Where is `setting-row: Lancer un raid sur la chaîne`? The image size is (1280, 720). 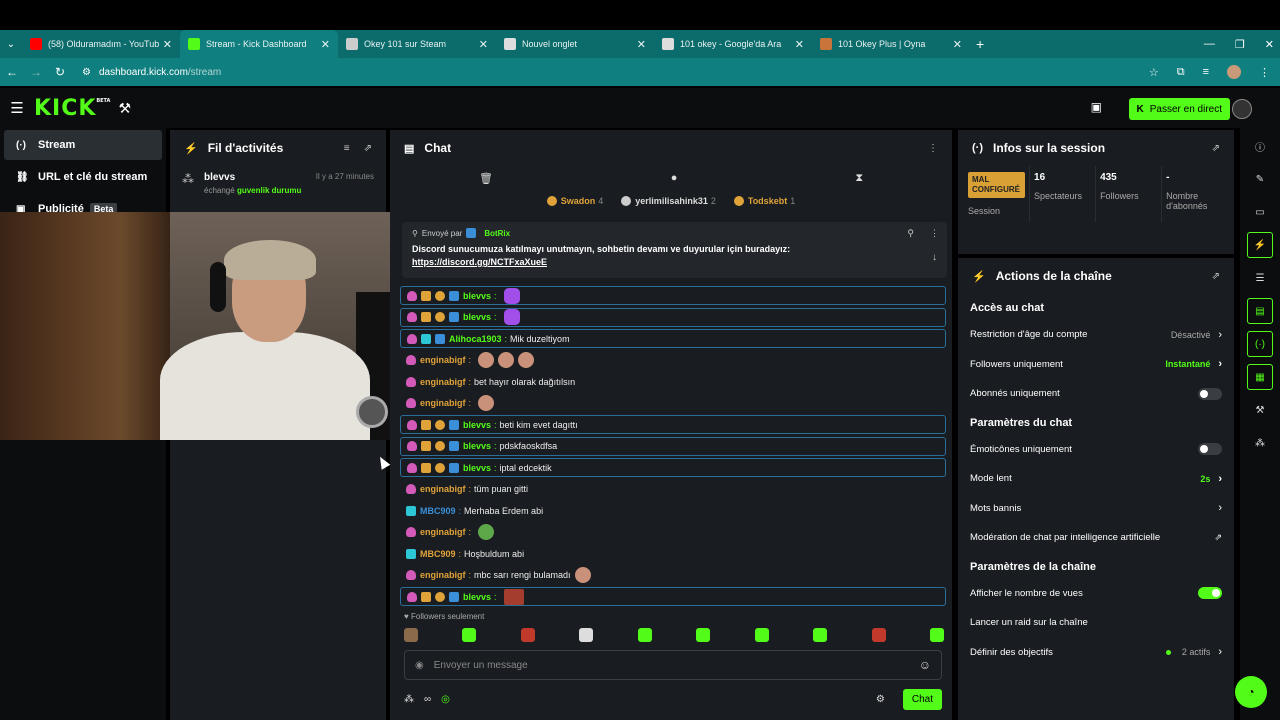
setting-row: Lancer un raid sur la chaîne is located at coordinates (1096, 623).